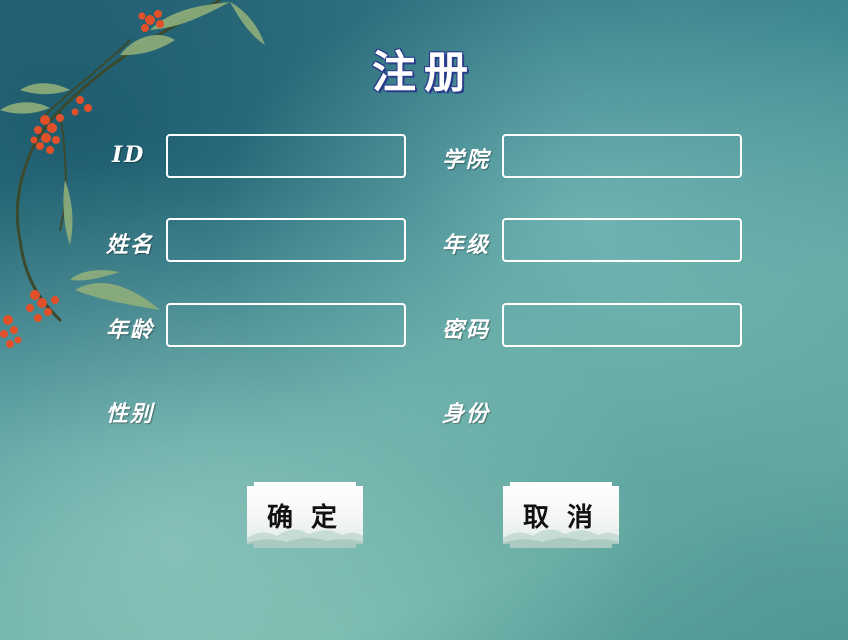 This screenshot has height=640, width=848. What do you see at coordinates (566, 517) in the screenshot?
I see `cancel-button-label: 取消` at bounding box center [566, 517].